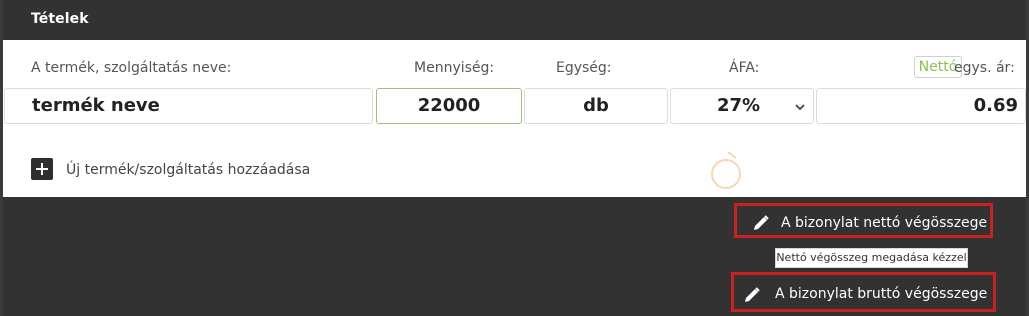  Describe the element at coordinates (60, 19) in the screenshot. I see `section-title: Tételek` at that location.